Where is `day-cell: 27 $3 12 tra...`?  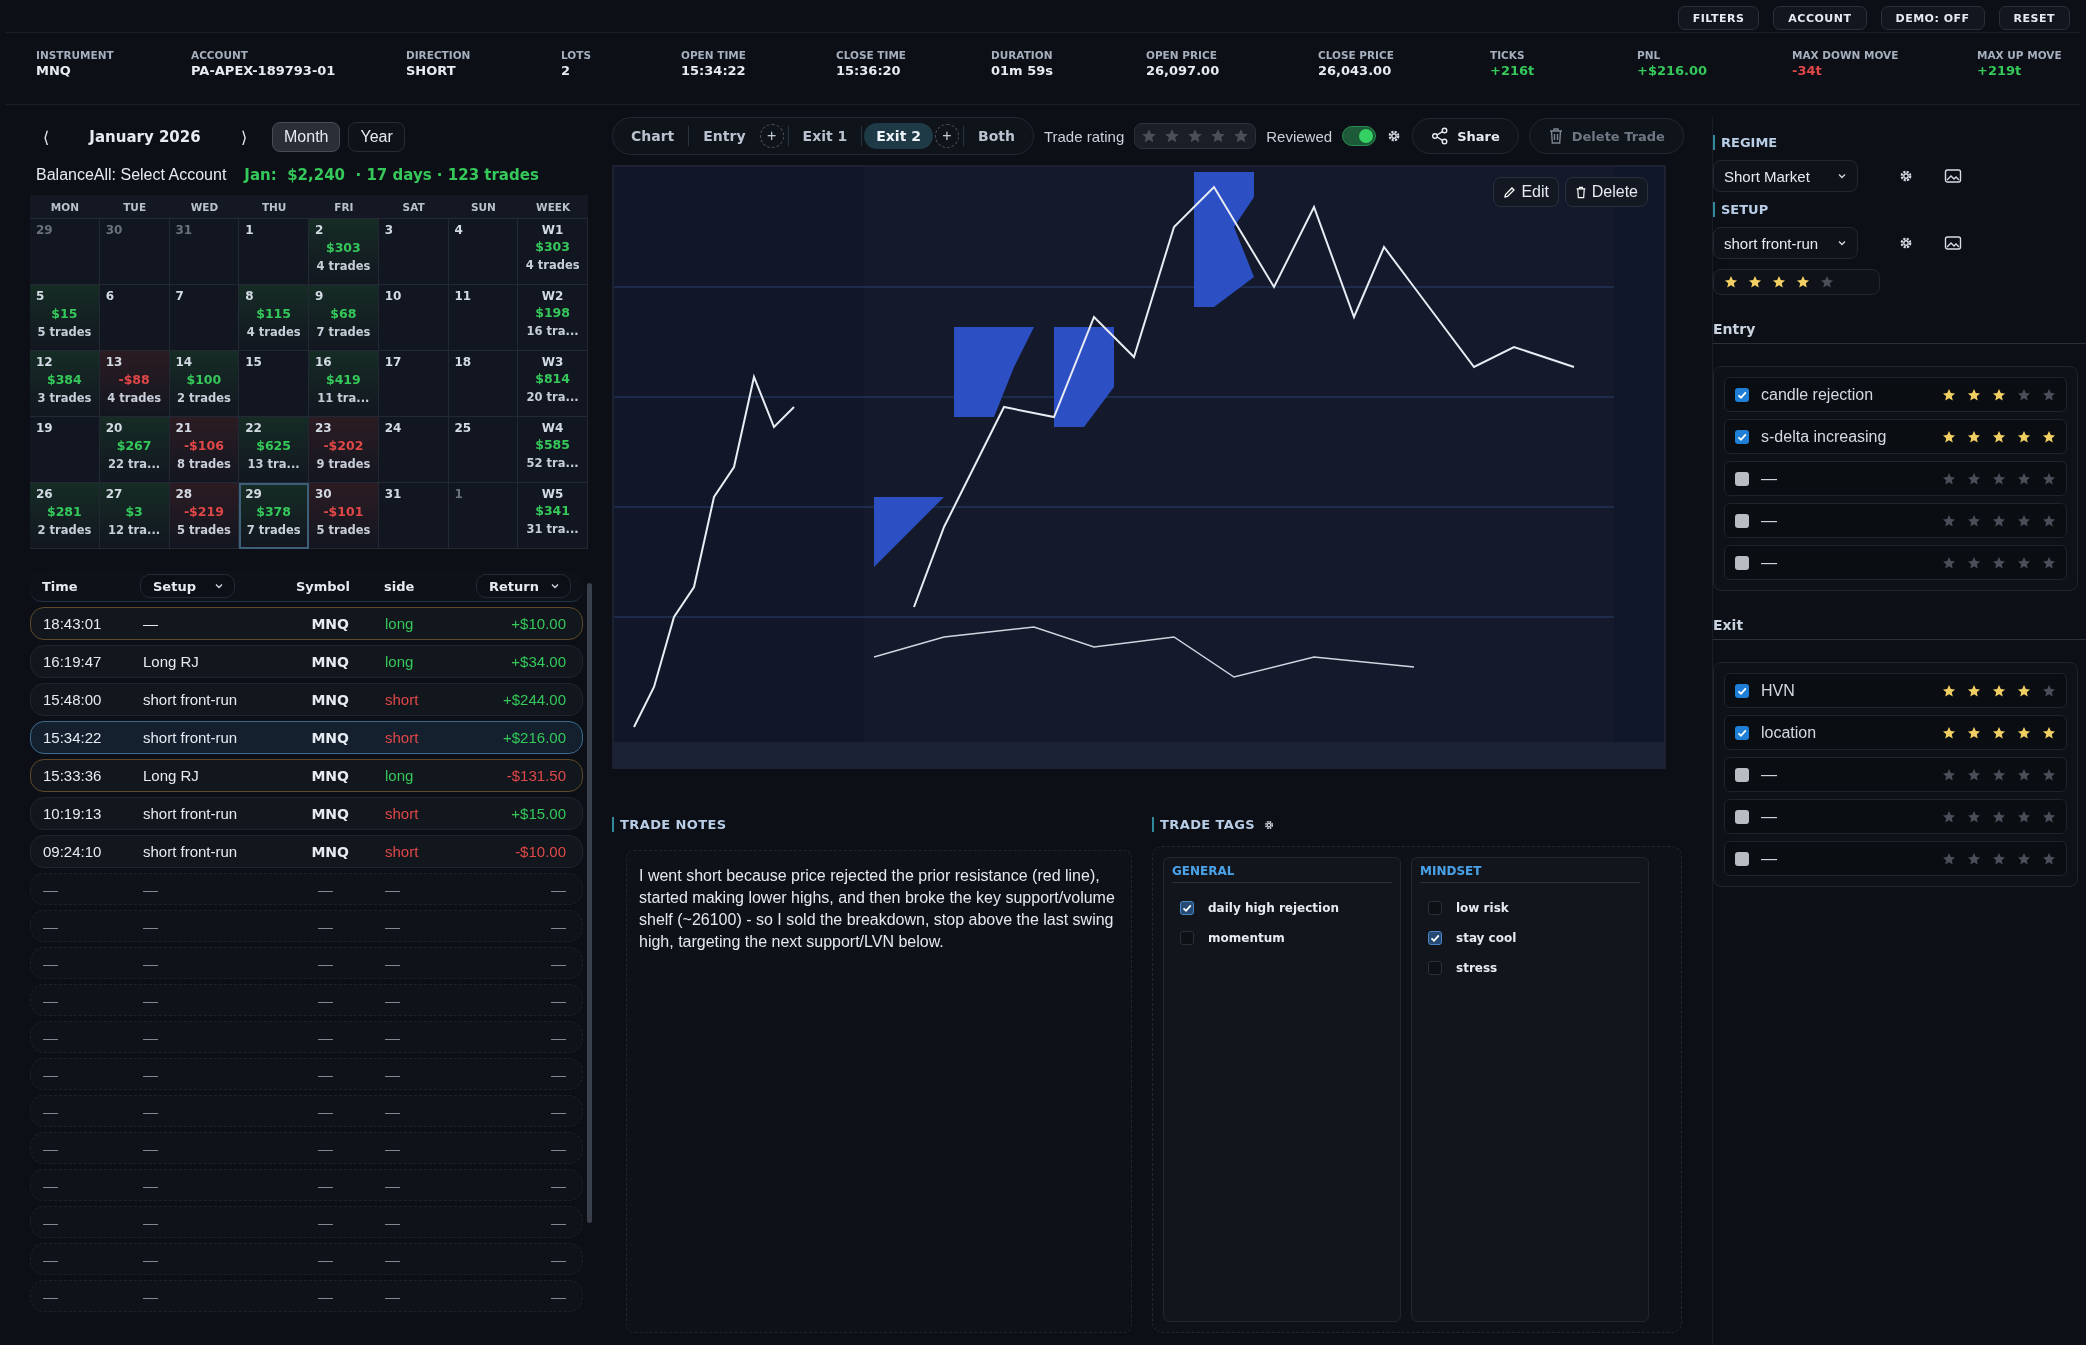
day-cell: 27 $3 12 tra... is located at coordinates (134, 516).